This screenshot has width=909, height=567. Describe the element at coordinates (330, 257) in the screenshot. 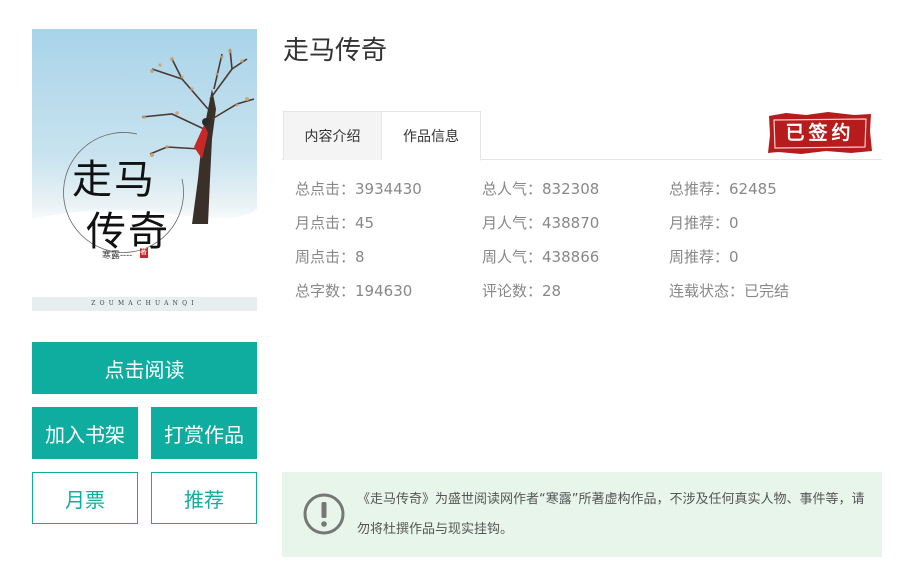

I see `stat-week-clicks: 周点击：8` at that location.